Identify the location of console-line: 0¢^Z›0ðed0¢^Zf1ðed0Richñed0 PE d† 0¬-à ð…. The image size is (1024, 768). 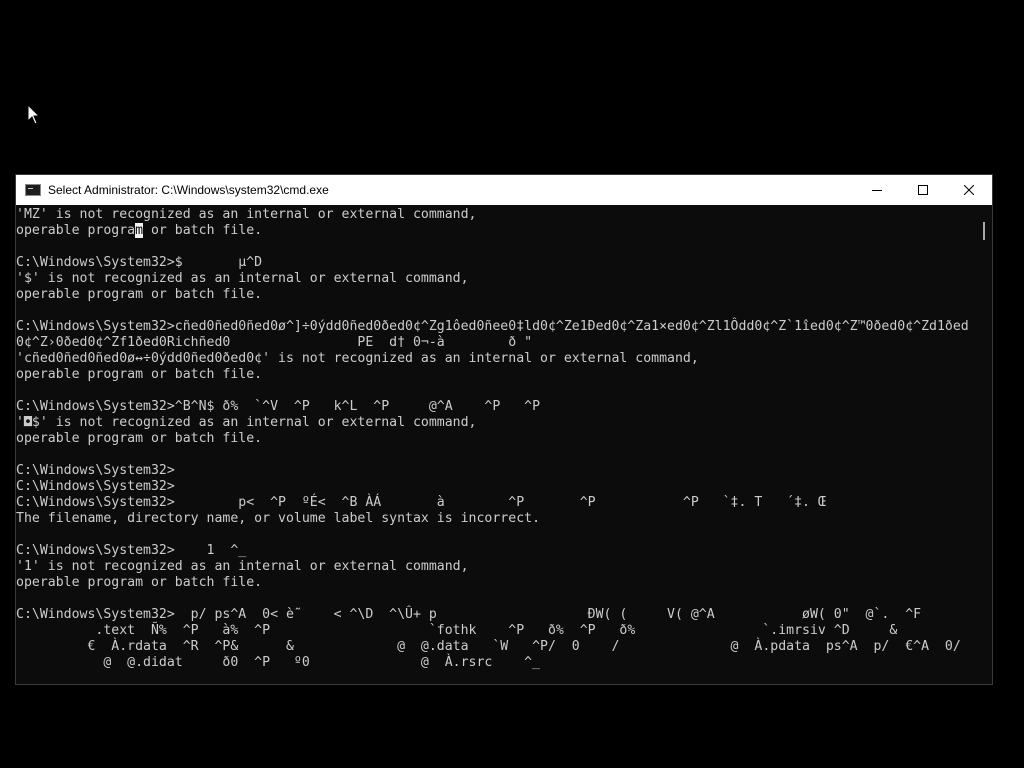
(274, 342).